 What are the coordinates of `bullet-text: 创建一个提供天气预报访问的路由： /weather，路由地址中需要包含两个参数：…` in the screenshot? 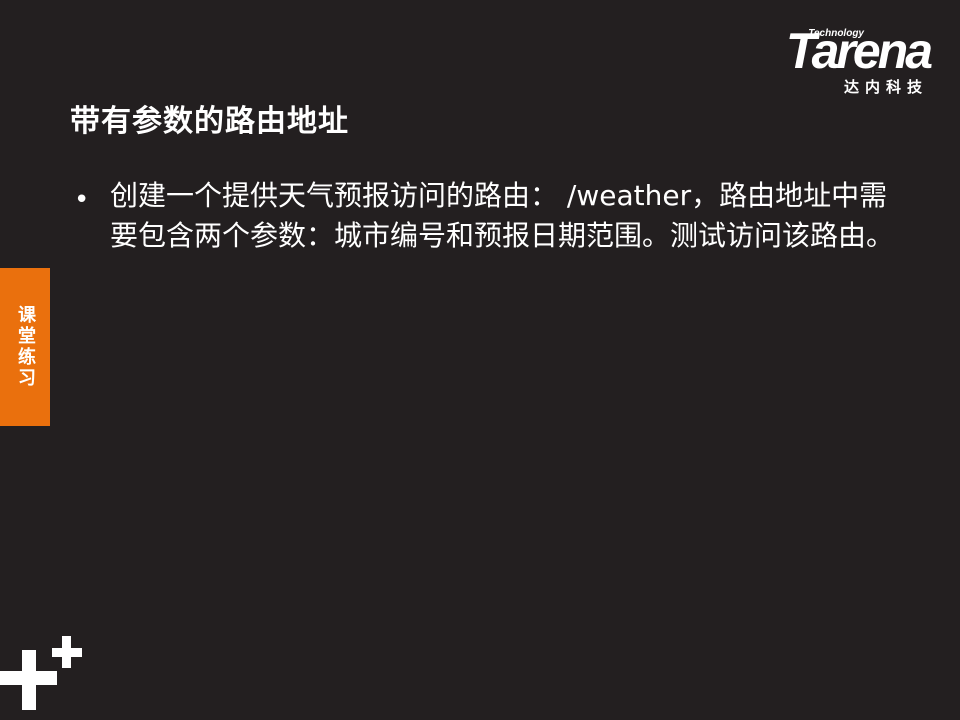 It's located at (502, 215).